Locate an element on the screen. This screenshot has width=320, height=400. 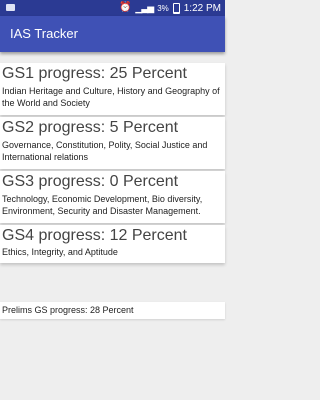
gs1-heading: GS1 progress: 25 Percent is located at coordinates (94, 73).